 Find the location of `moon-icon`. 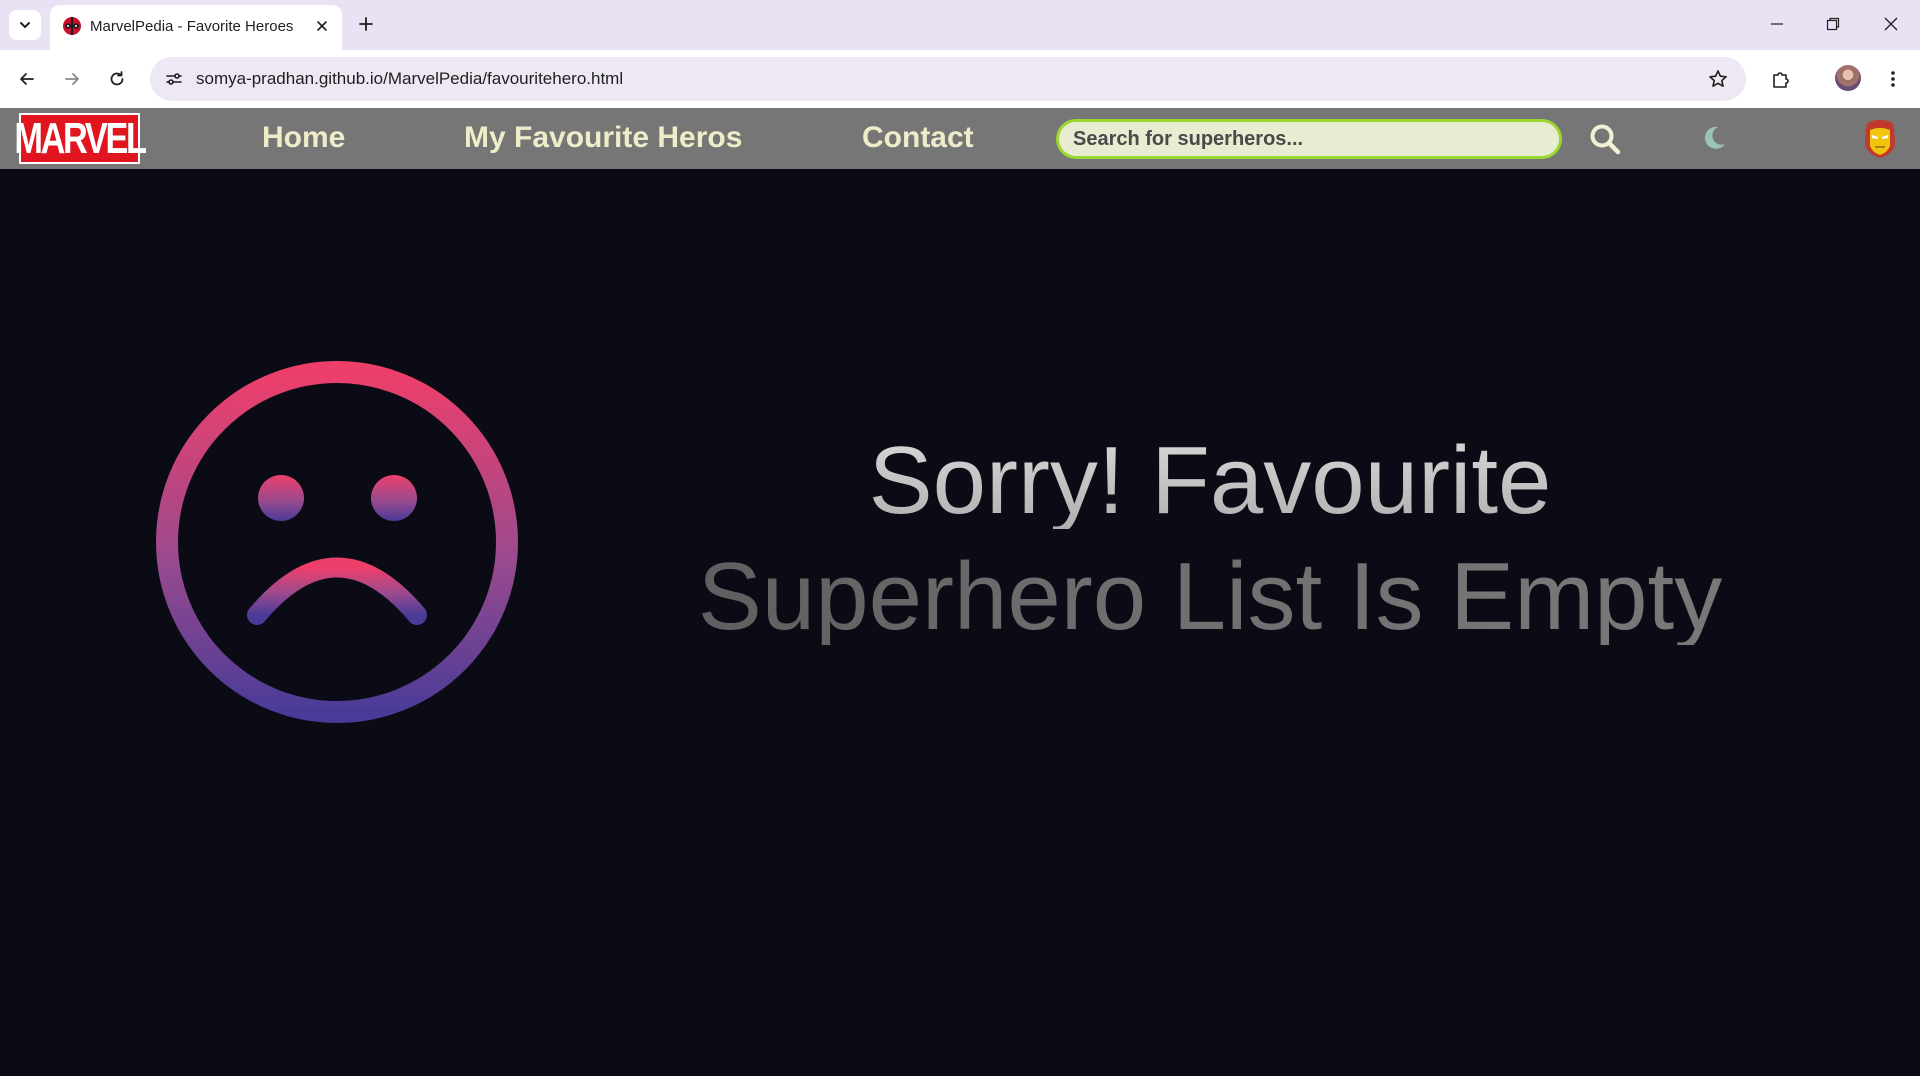

moon-icon is located at coordinates (1714, 137).